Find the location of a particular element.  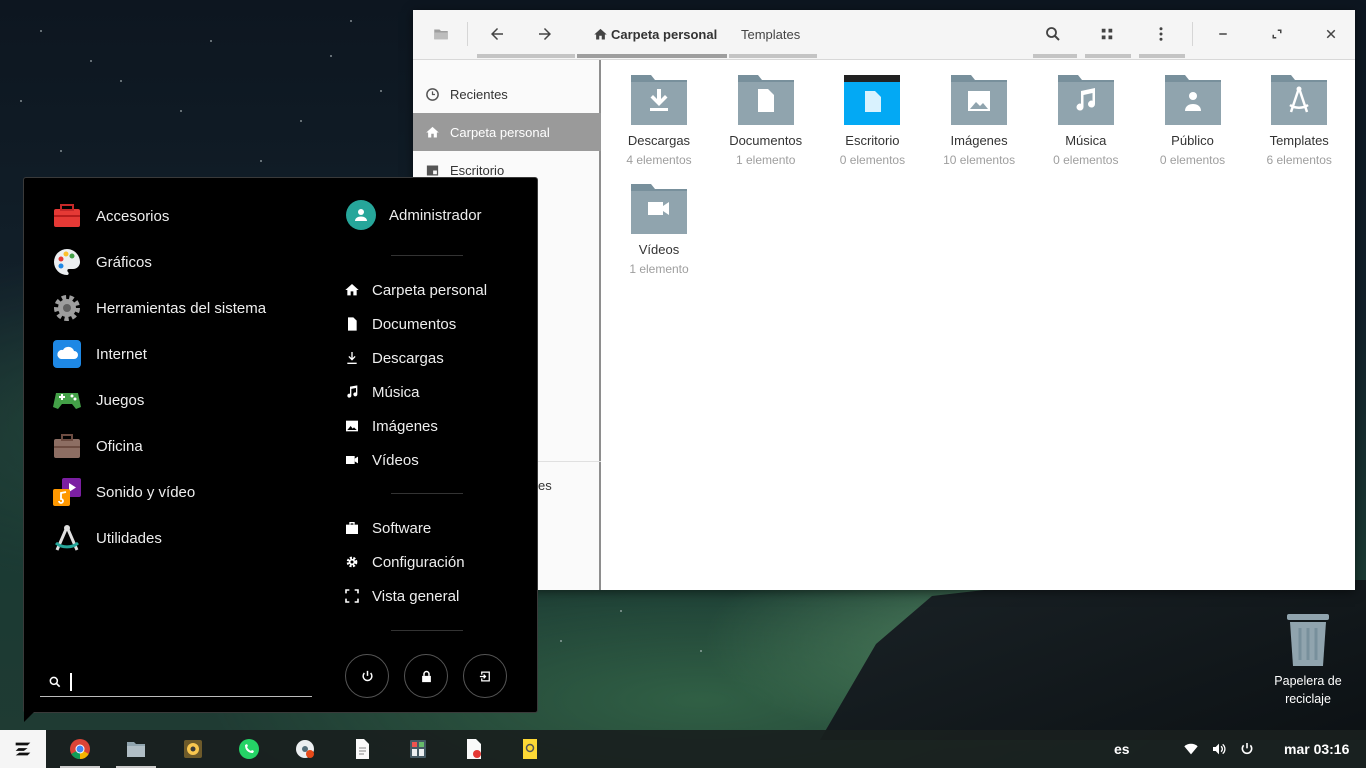

clock-icon is located at coordinates (432, 94).